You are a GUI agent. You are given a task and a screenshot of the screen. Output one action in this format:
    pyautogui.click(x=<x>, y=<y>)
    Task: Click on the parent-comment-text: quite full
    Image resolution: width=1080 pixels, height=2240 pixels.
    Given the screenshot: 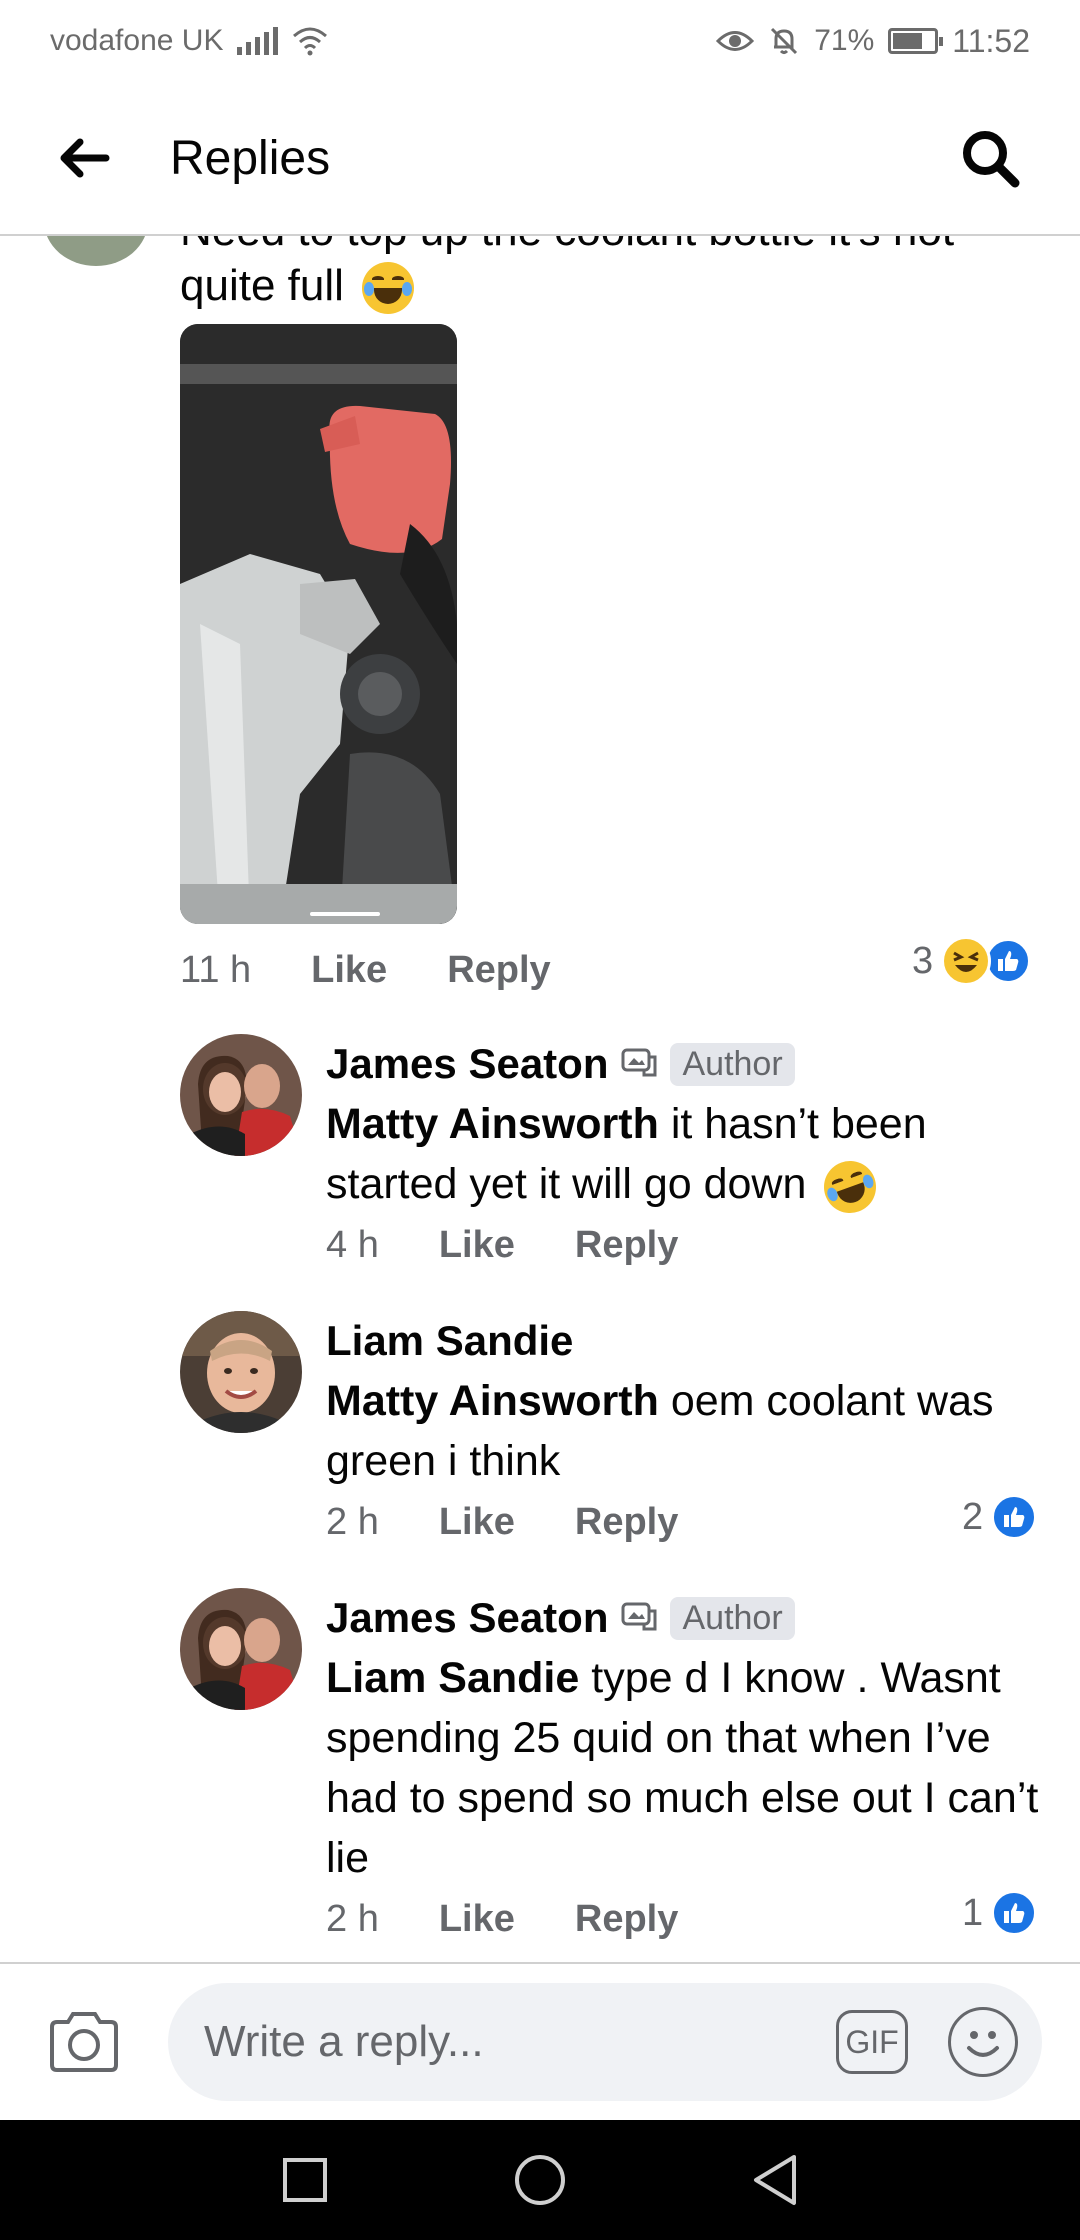 What is the action you would take?
    pyautogui.click(x=297, y=286)
    